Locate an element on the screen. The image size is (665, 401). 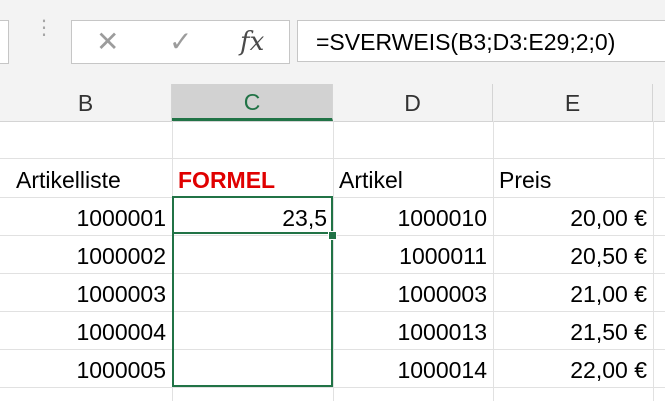
cell-d2: Artikel is located at coordinates (413, 178).